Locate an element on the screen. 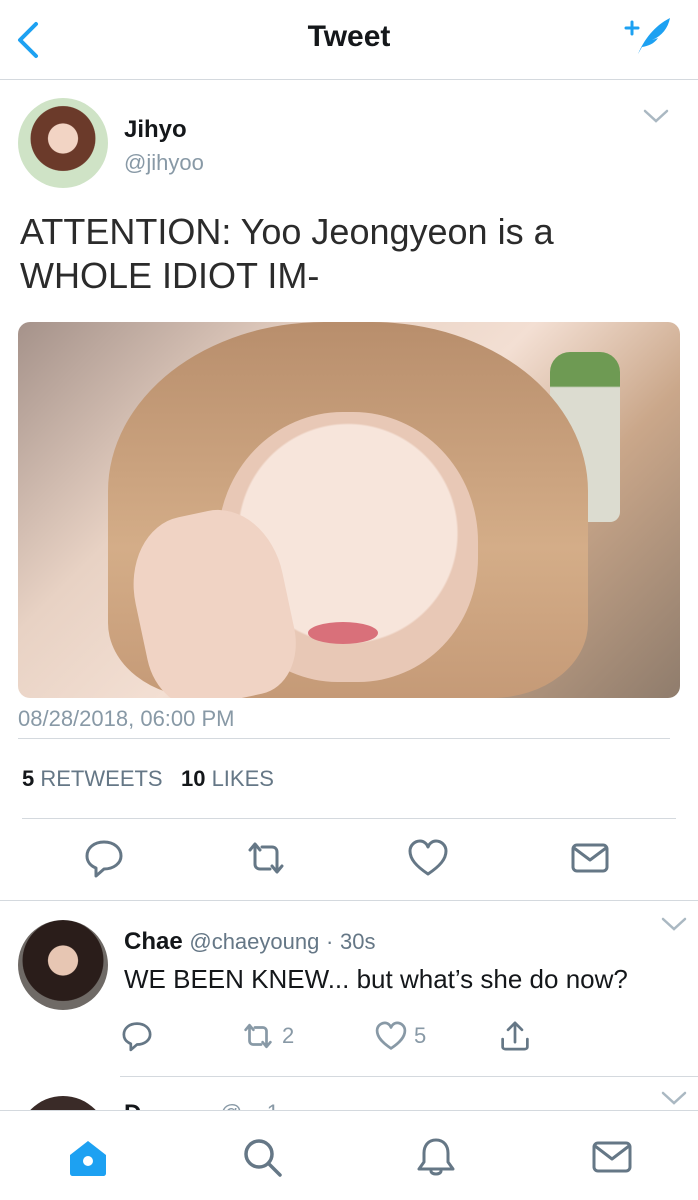 The height and width of the screenshot is (1200, 698). tweet-options-button is located at coordinates (656, 116).